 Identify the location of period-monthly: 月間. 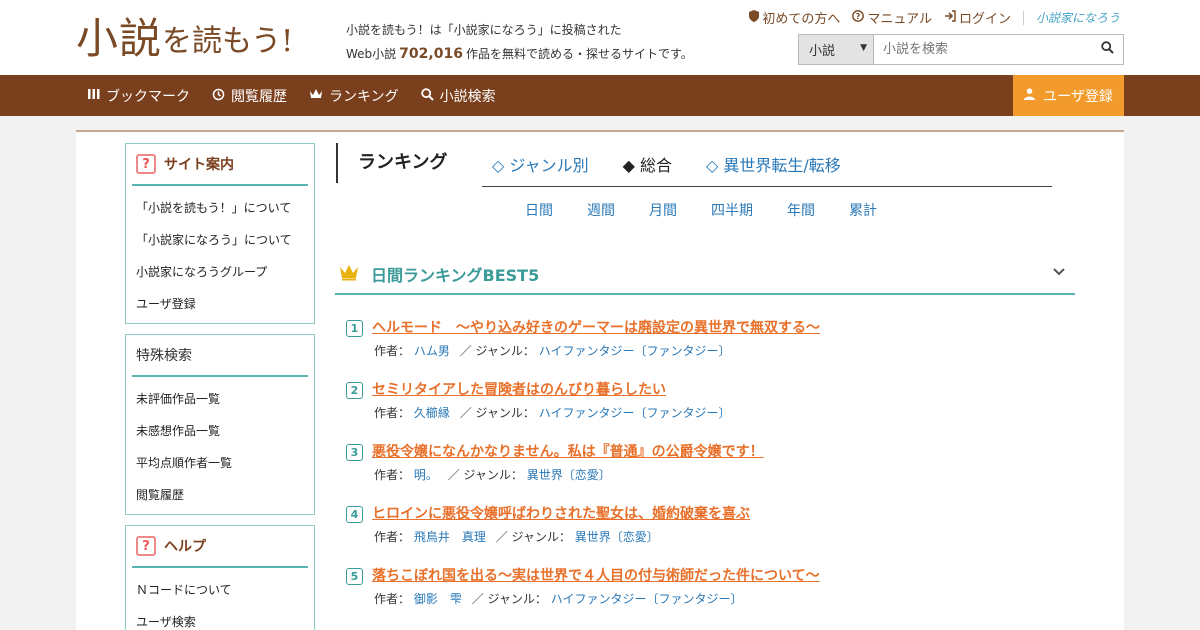
(663, 210).